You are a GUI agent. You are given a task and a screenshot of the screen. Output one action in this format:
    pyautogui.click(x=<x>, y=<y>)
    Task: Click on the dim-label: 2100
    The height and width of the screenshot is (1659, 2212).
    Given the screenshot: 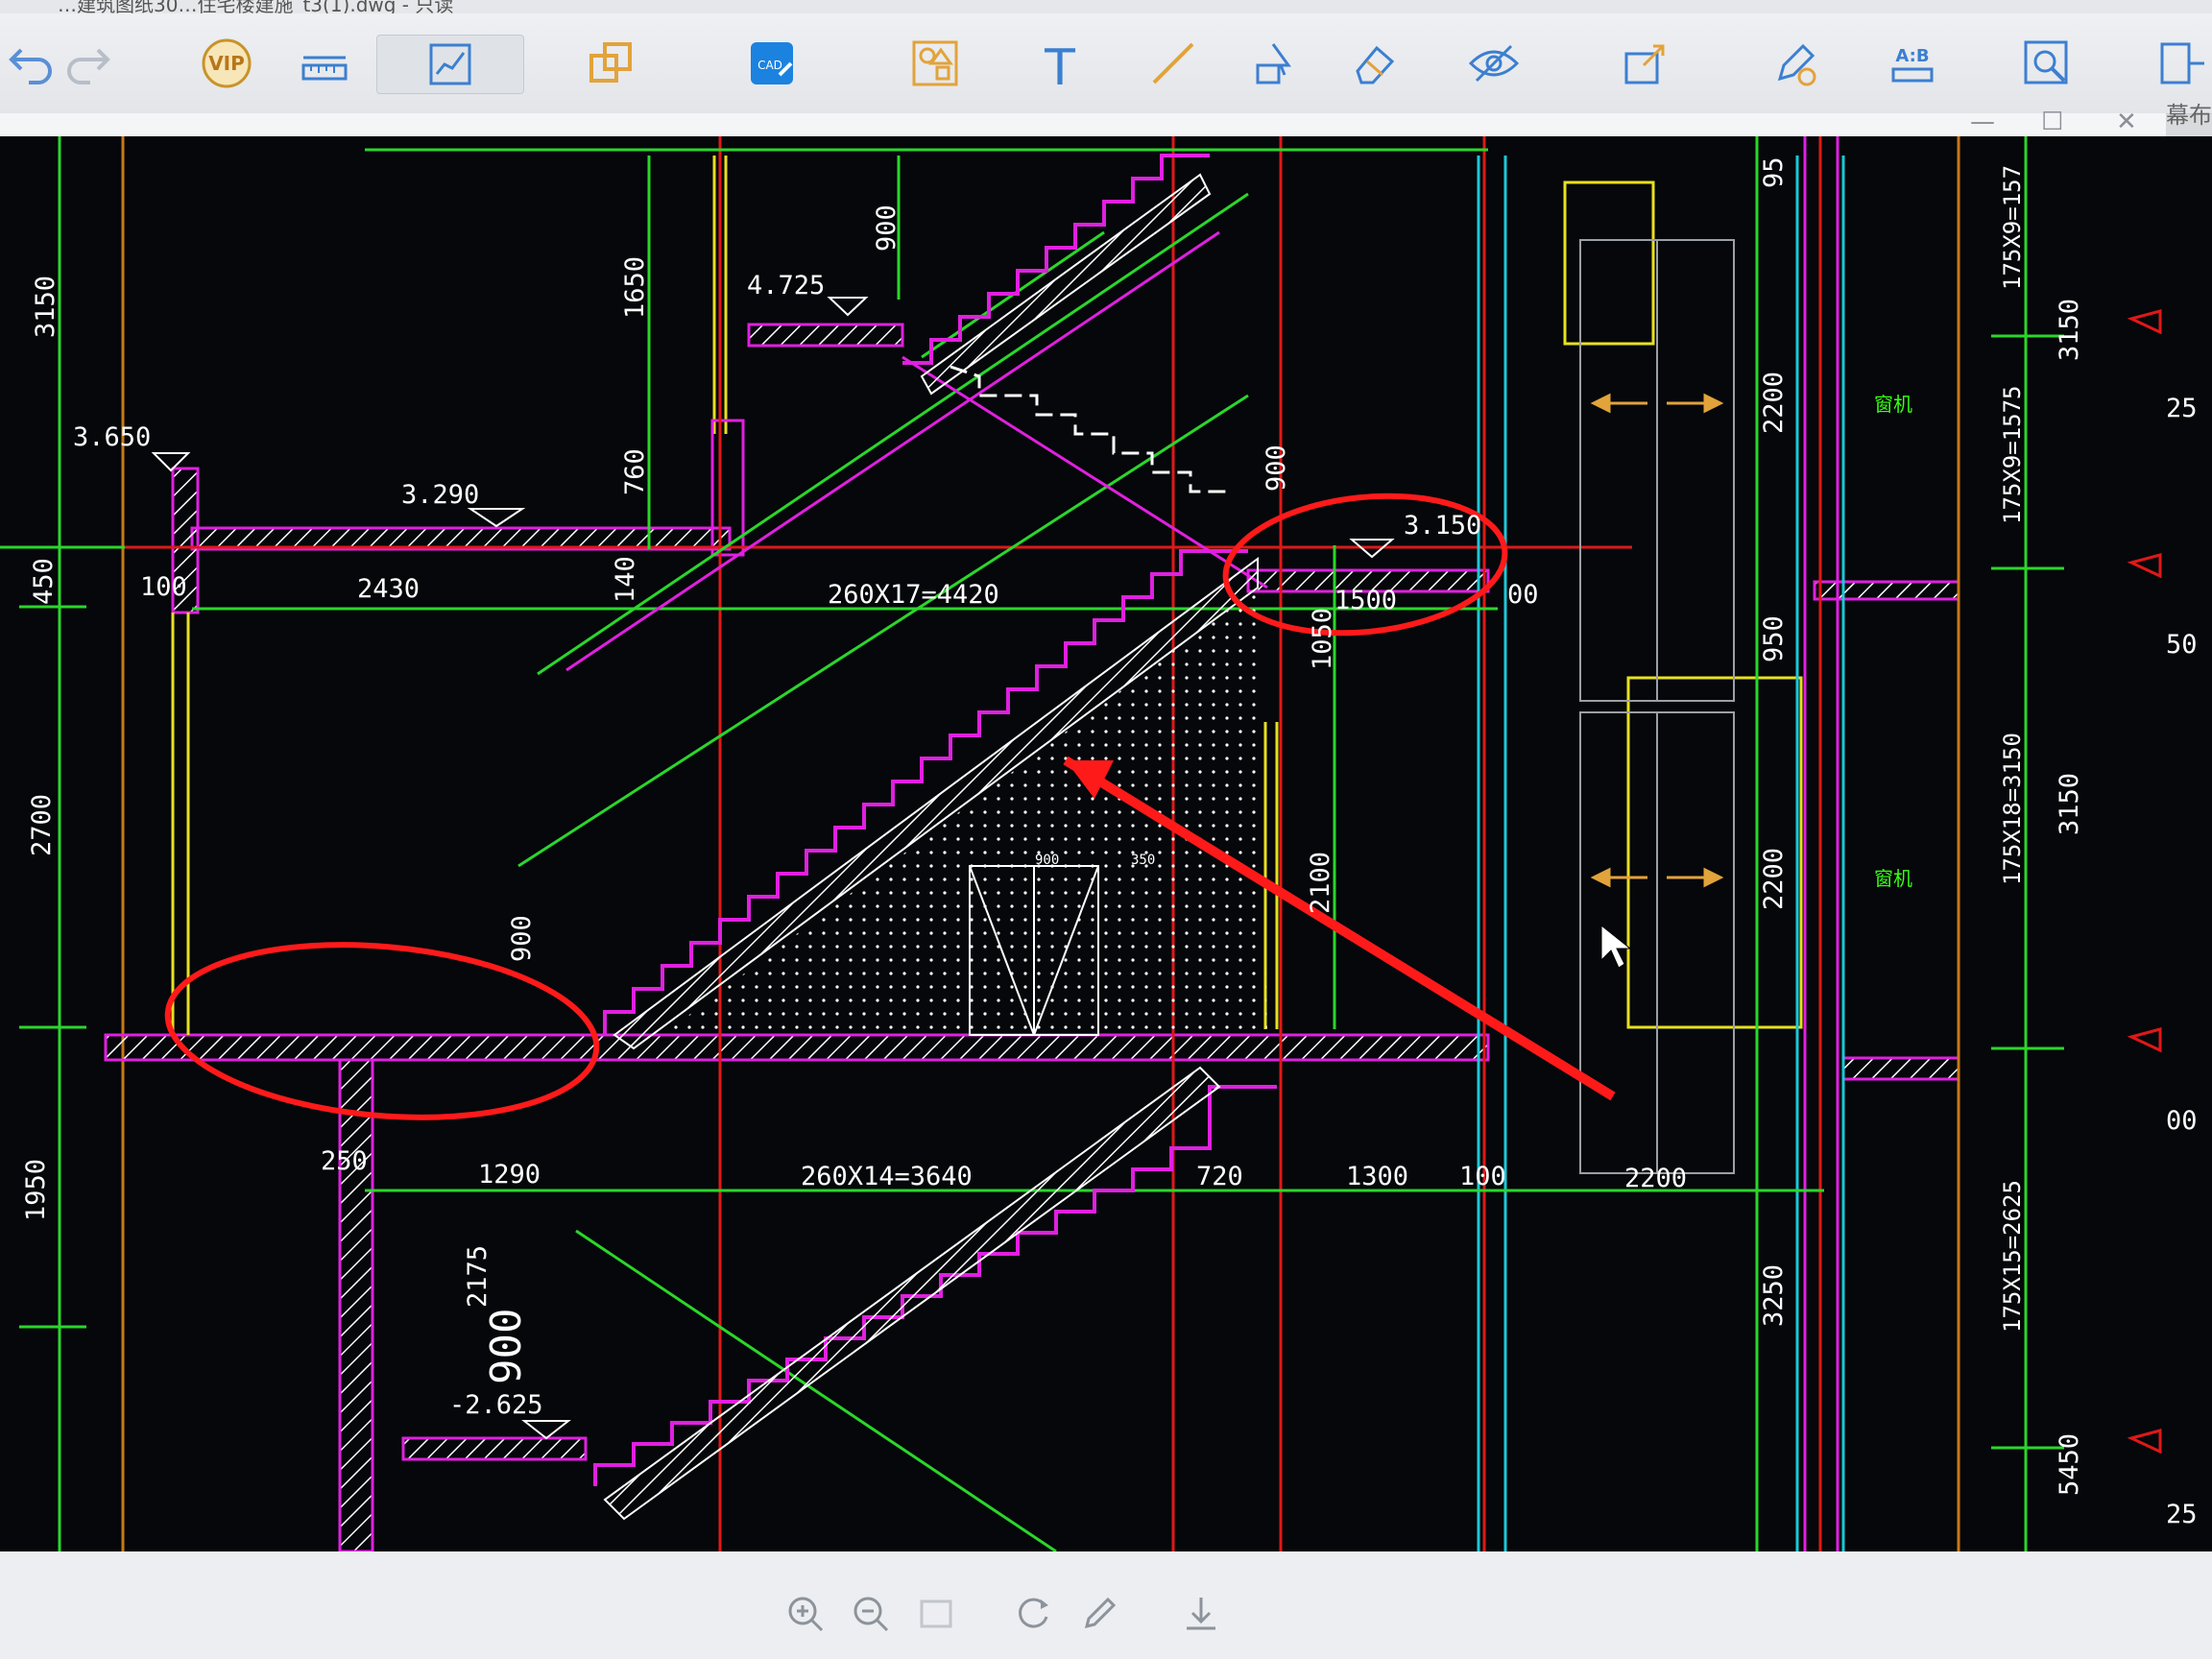 What is the action you would take?
    pyautogui.click(x=1320, y=883)
    